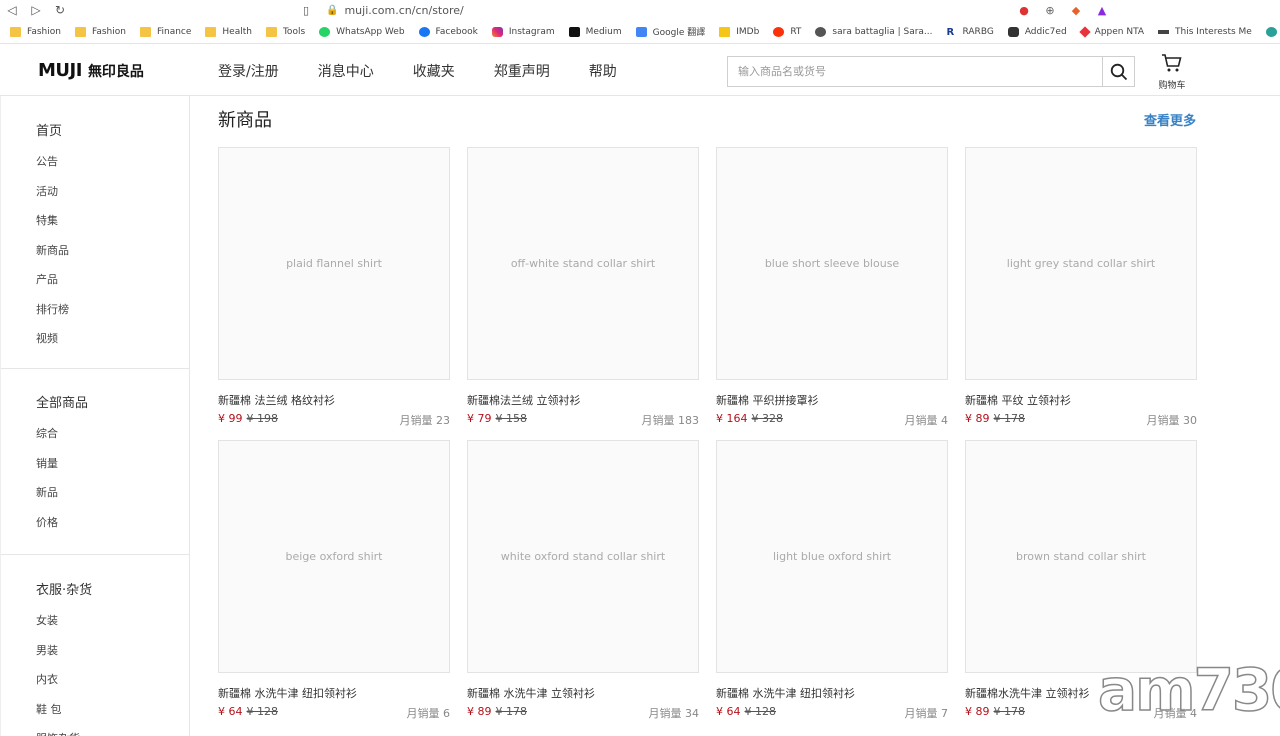 This screenshot has width=1280, height=736. Describe the element at coordinates (306, 10) in the screenshot. I see `bookmark-icon: ▯` at that location.